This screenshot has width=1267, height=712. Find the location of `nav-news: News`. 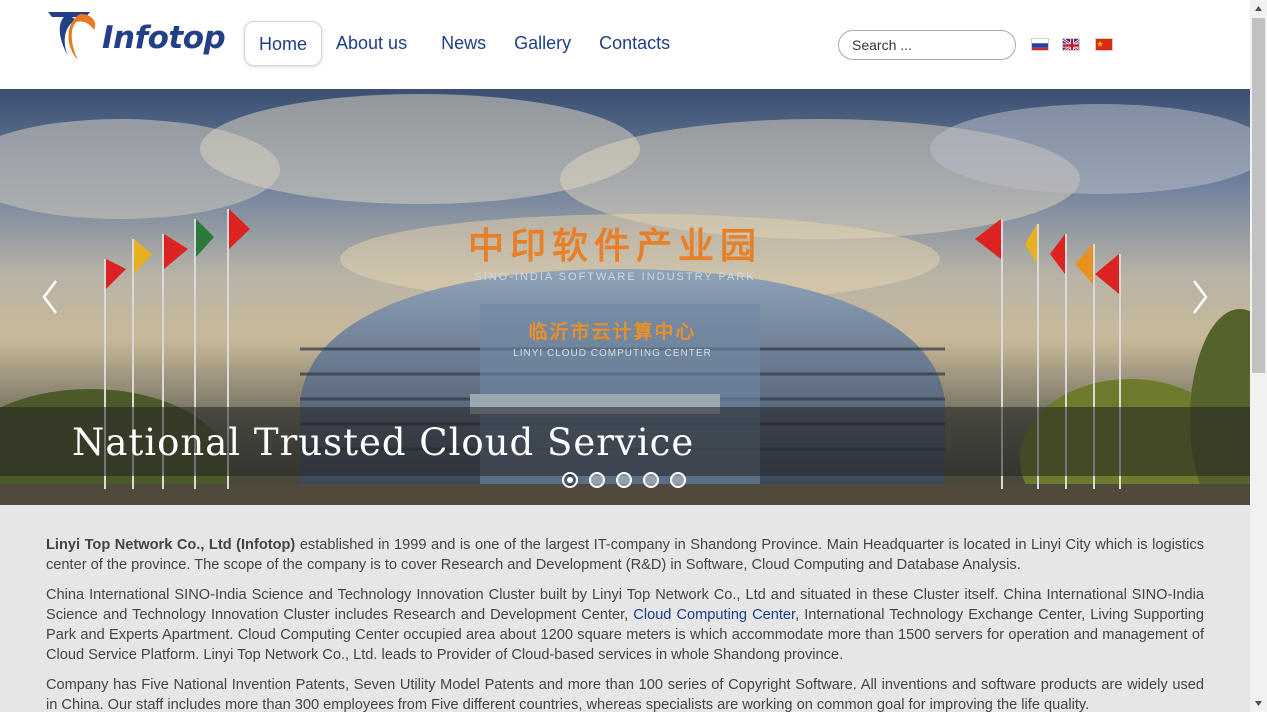

nav-news: News is located at coordinates (460, 43).